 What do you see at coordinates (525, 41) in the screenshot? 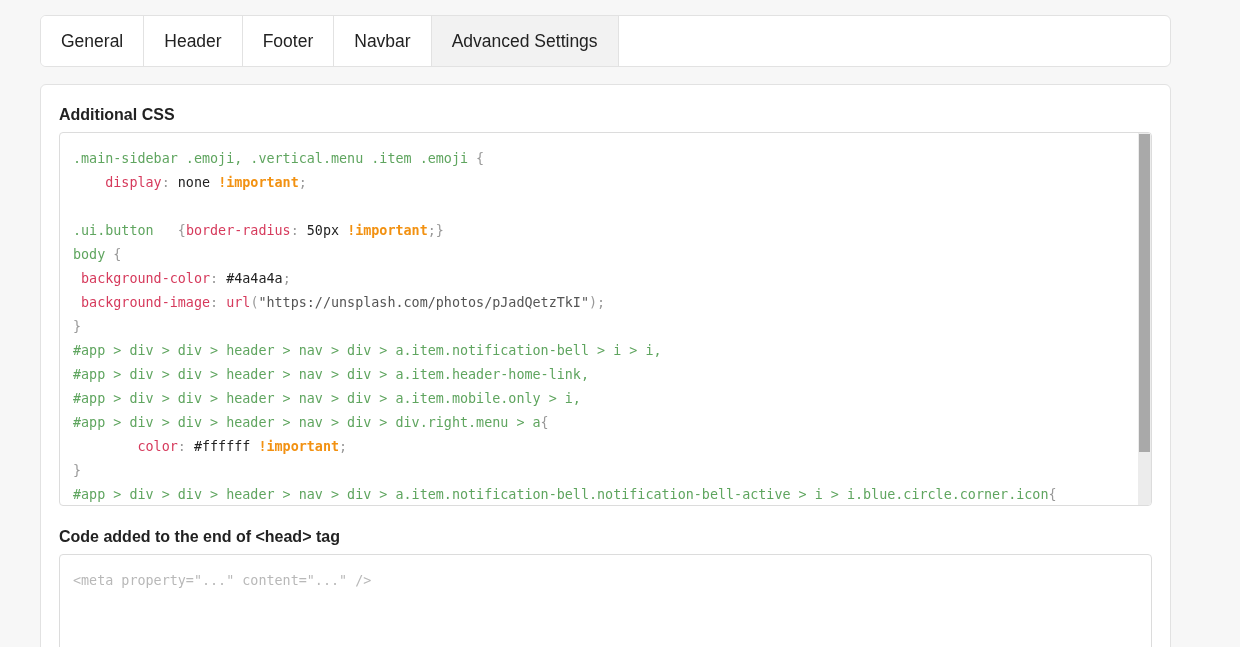
I see `tab: Advanced Settings` at bounding box center [525, 41].